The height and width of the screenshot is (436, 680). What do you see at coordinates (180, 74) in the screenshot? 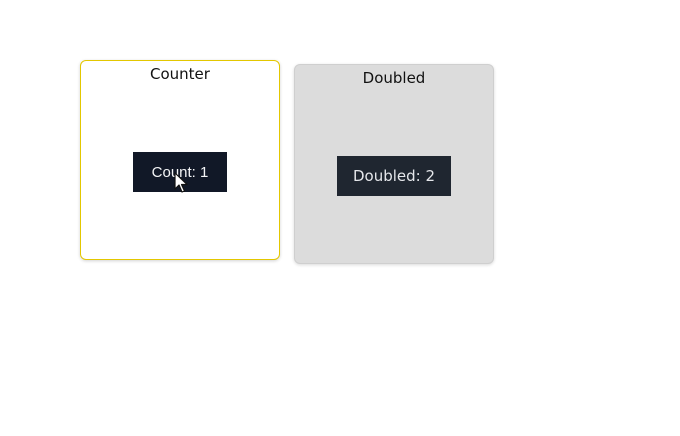
I see `counter-card-title: Counter` at bounding box center [180, 74].